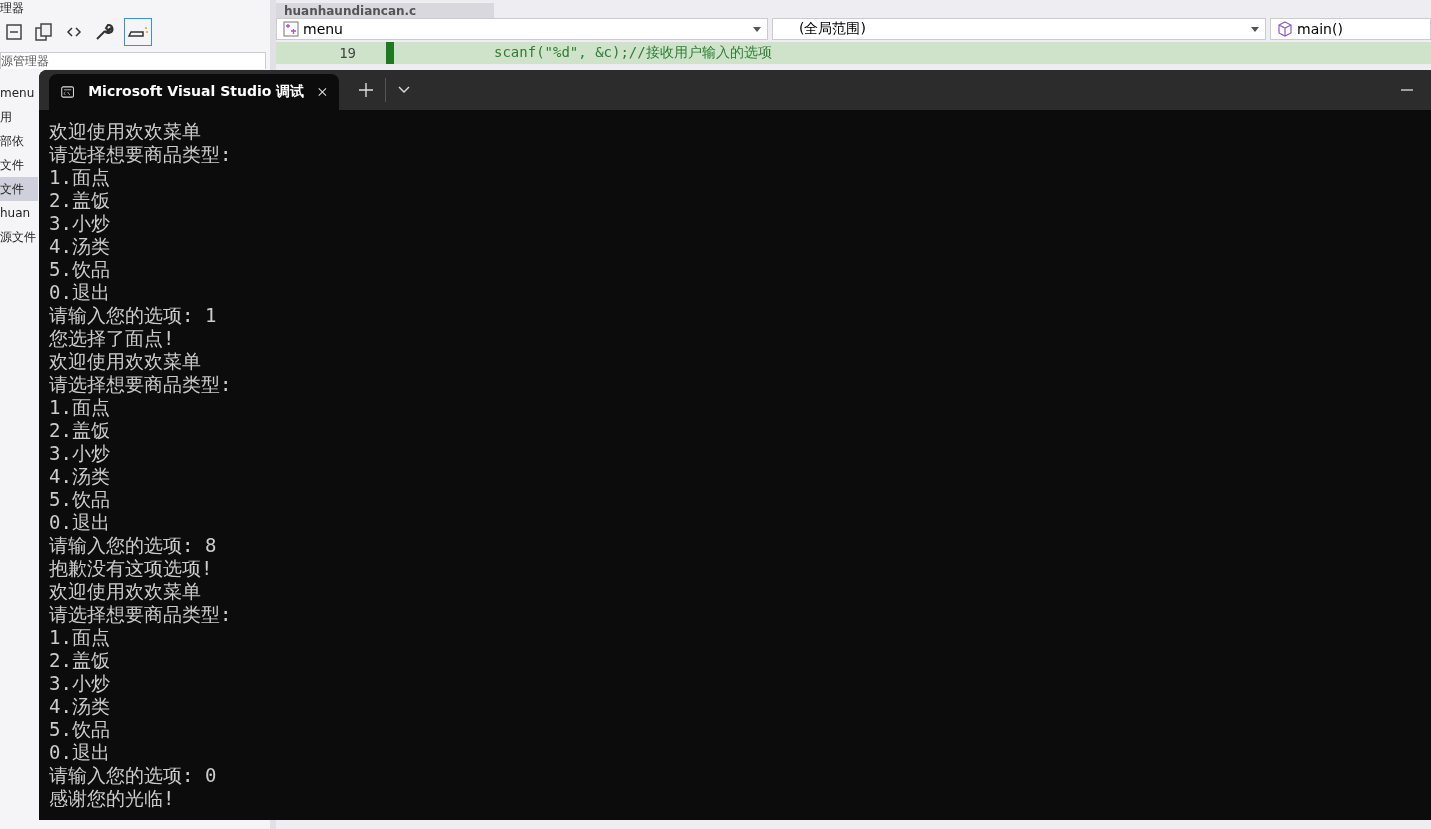  What do you see at coordinates (131, 568) in the screenshot?
I see `console-line: 抱歉没有这项选项!` at bounding box center [131, 568].